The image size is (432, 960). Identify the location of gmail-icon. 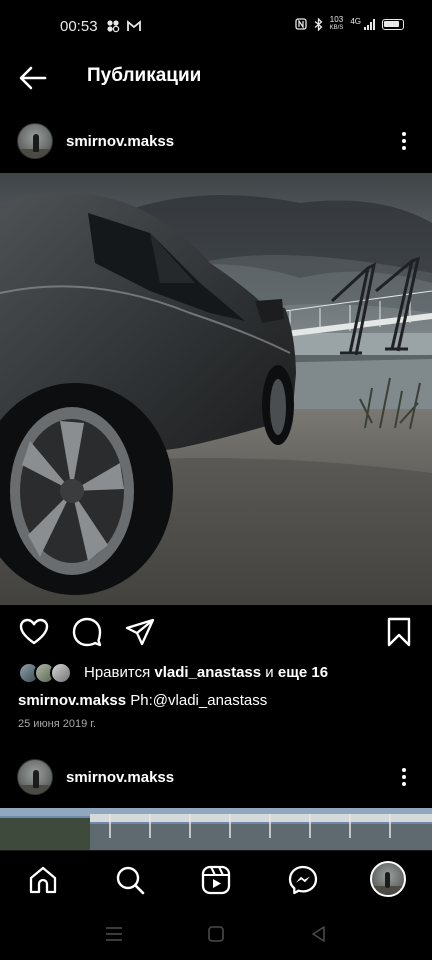
(133, 25).